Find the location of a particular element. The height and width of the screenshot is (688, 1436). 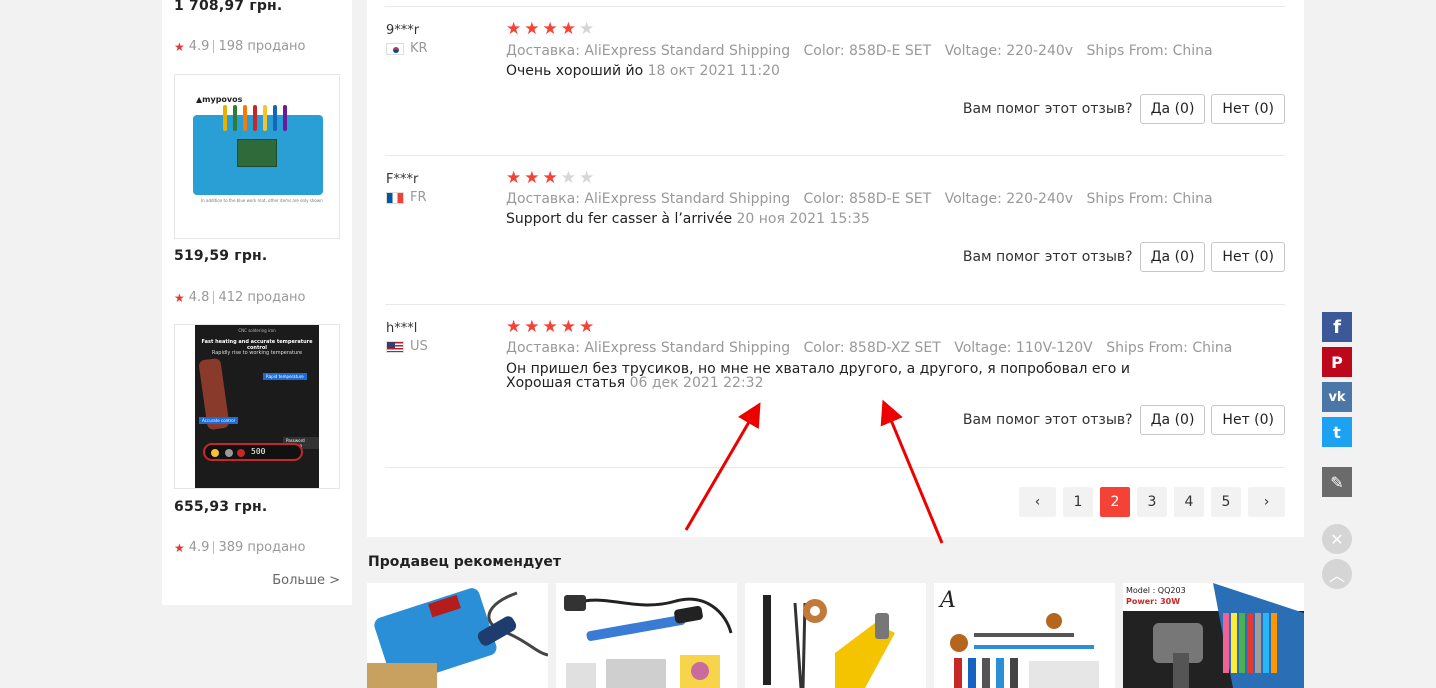

reviewer-name: h***l is located at coordinates (402, 328).